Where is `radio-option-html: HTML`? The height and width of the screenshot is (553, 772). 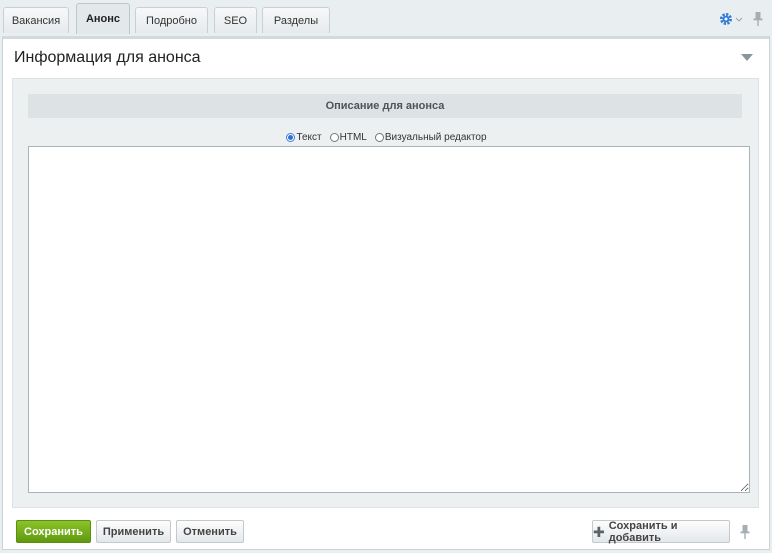 radio-option-html: HTML is located at coordinates (348, 137).